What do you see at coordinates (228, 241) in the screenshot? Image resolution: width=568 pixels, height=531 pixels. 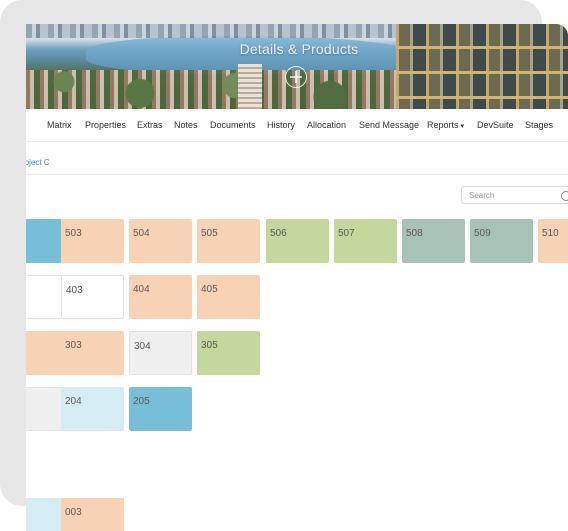 I see `unit-tile: 505` at bounding box center [228, 241].